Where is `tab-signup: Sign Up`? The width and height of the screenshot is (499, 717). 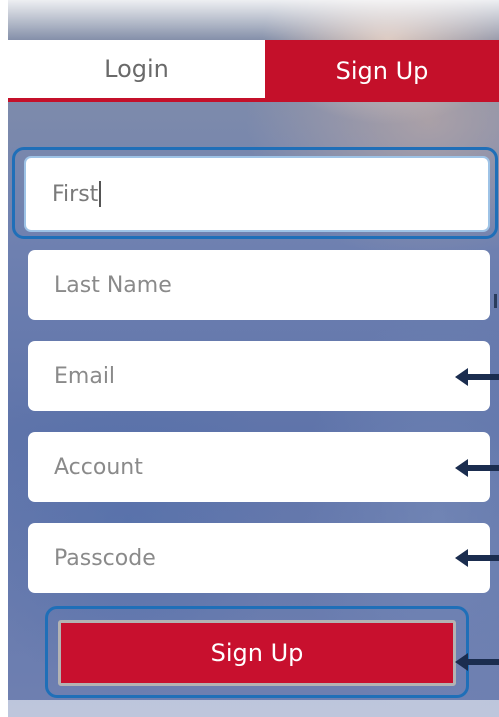
tab-signup: Sign Up is located at coordinates (382, 71).